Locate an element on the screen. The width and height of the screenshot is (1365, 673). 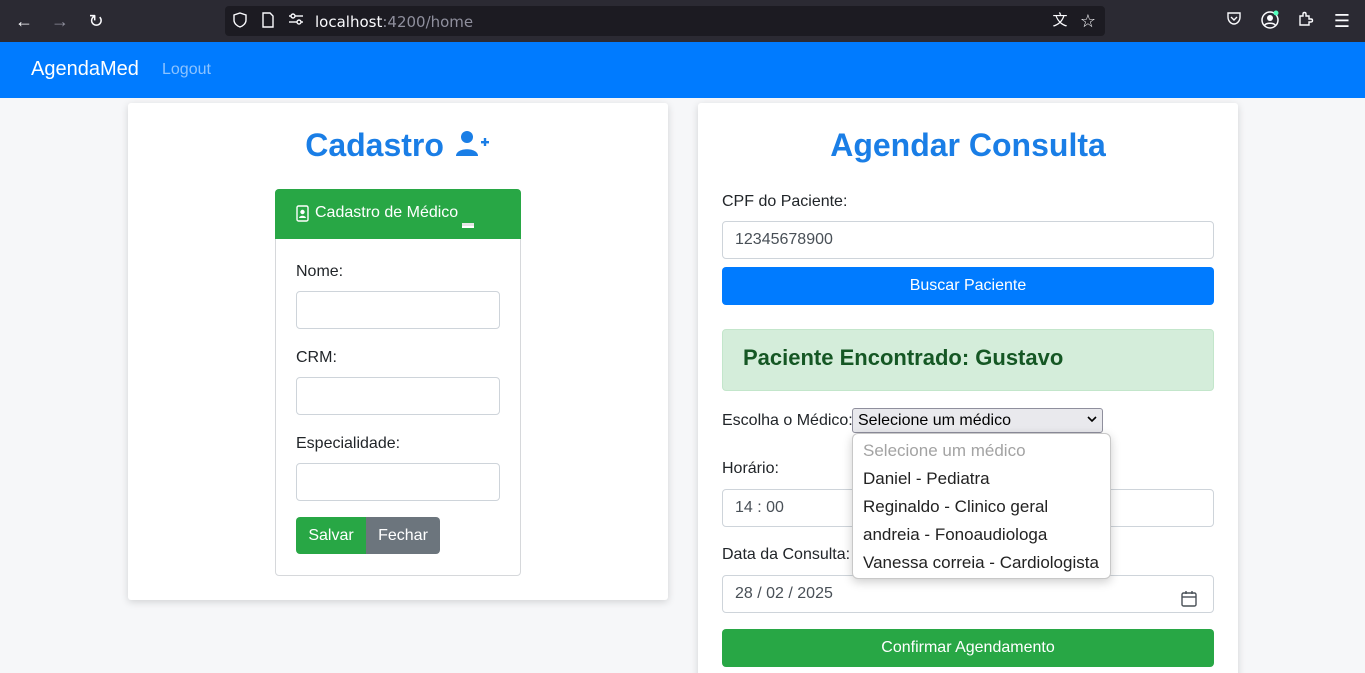
especialidade-label: Especialidade: is located at coordinates (348, 443).